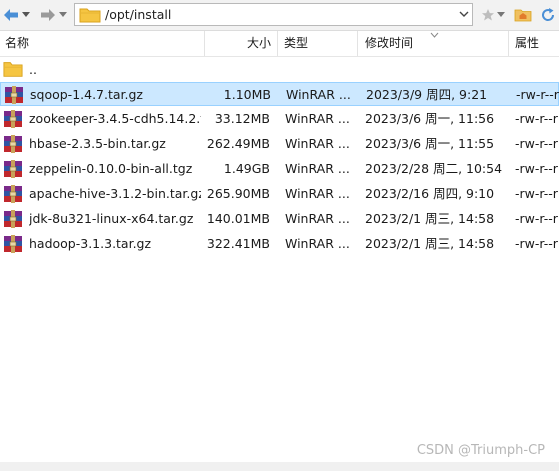  Describe the element at coordinates (238, 218) in the screenshot. I see `file-size: 140.01MB` at that location.